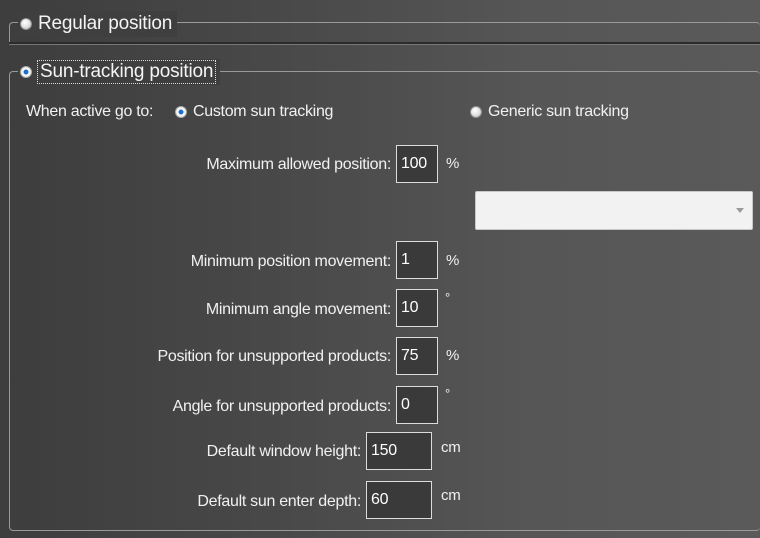 This screenshot has width=760, height=538. I want to click on sun-tracking-position-radio: Sun-tracking position, so click(119, 72).